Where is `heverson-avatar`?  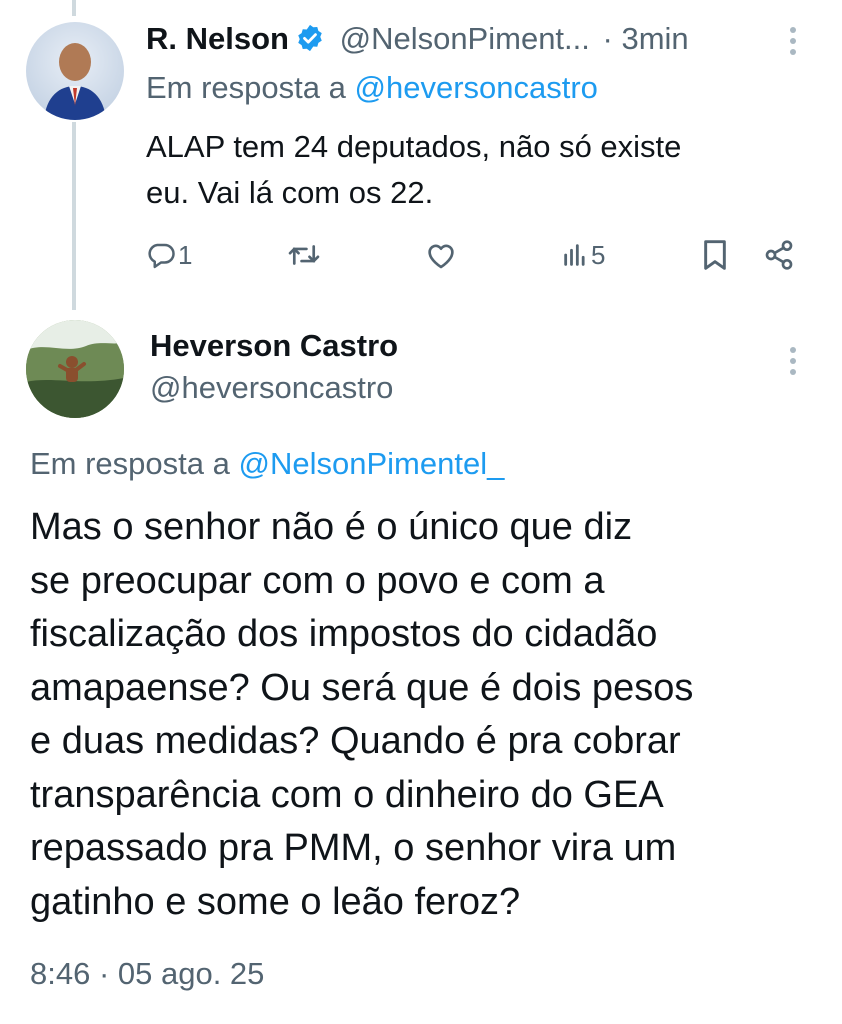
heverson-avatar is located at coordinates (75, 369).